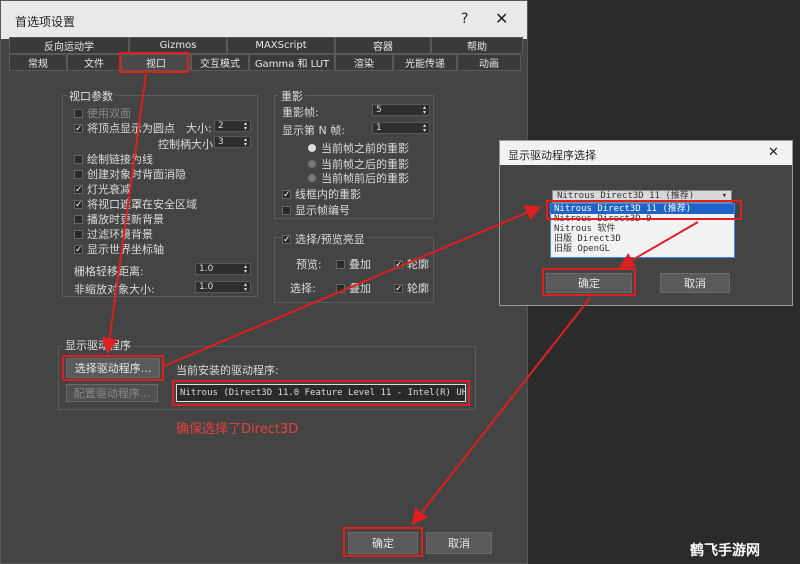 Image resolution: width=800 pixels, height=564 pixels. What do you see at coordinates (725, 551) in the screenshot?
I see `watermark: 鹤飞手游网` at bounding box center [725, 551].